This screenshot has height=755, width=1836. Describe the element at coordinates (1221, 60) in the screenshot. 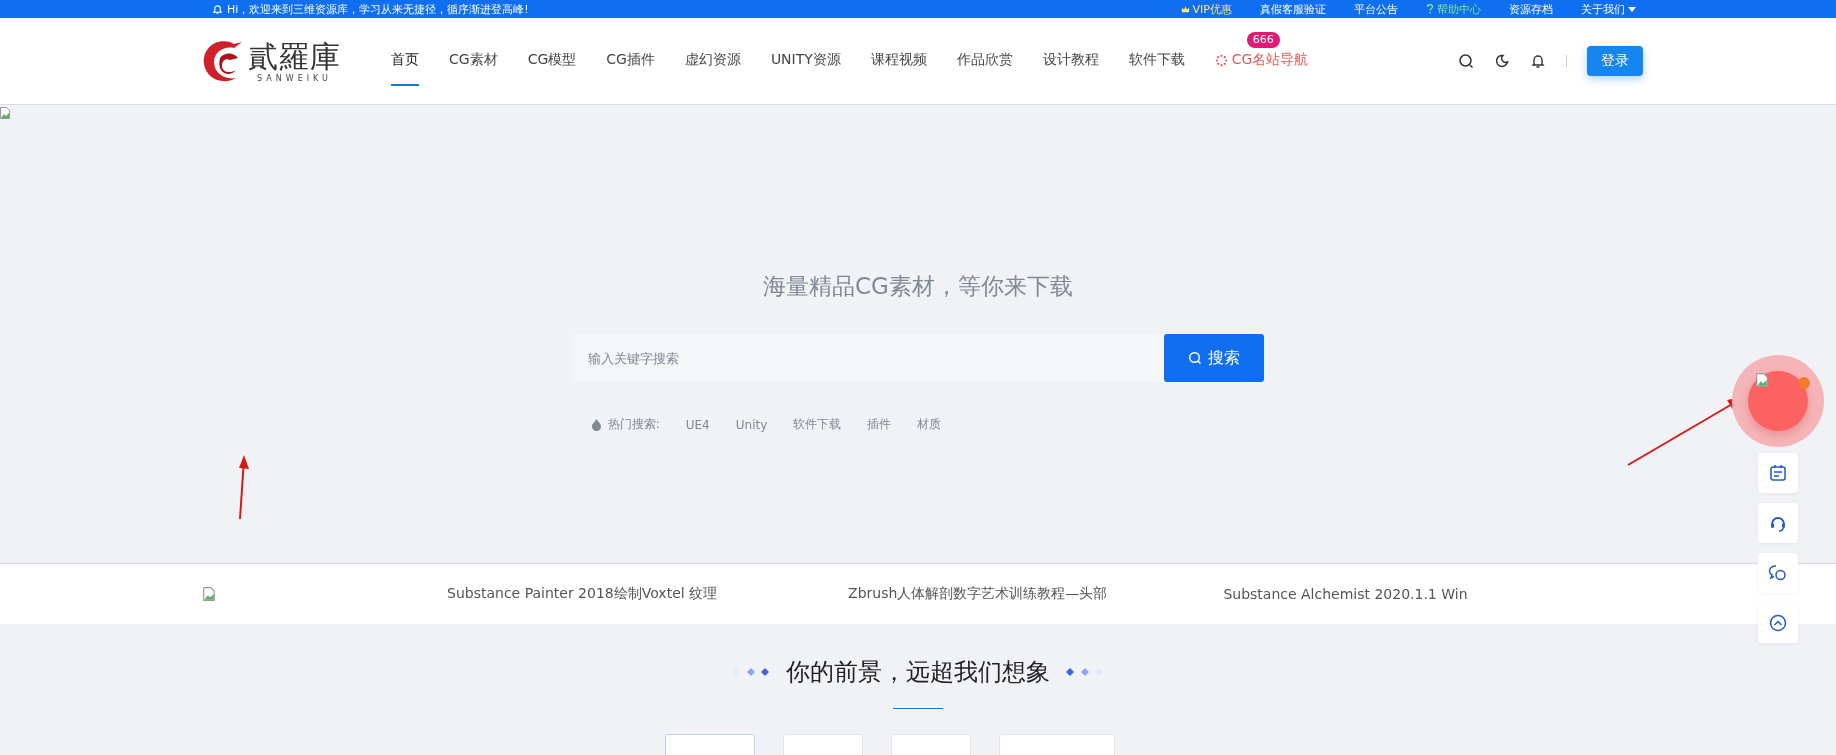

I see `loading-icon` at that location.